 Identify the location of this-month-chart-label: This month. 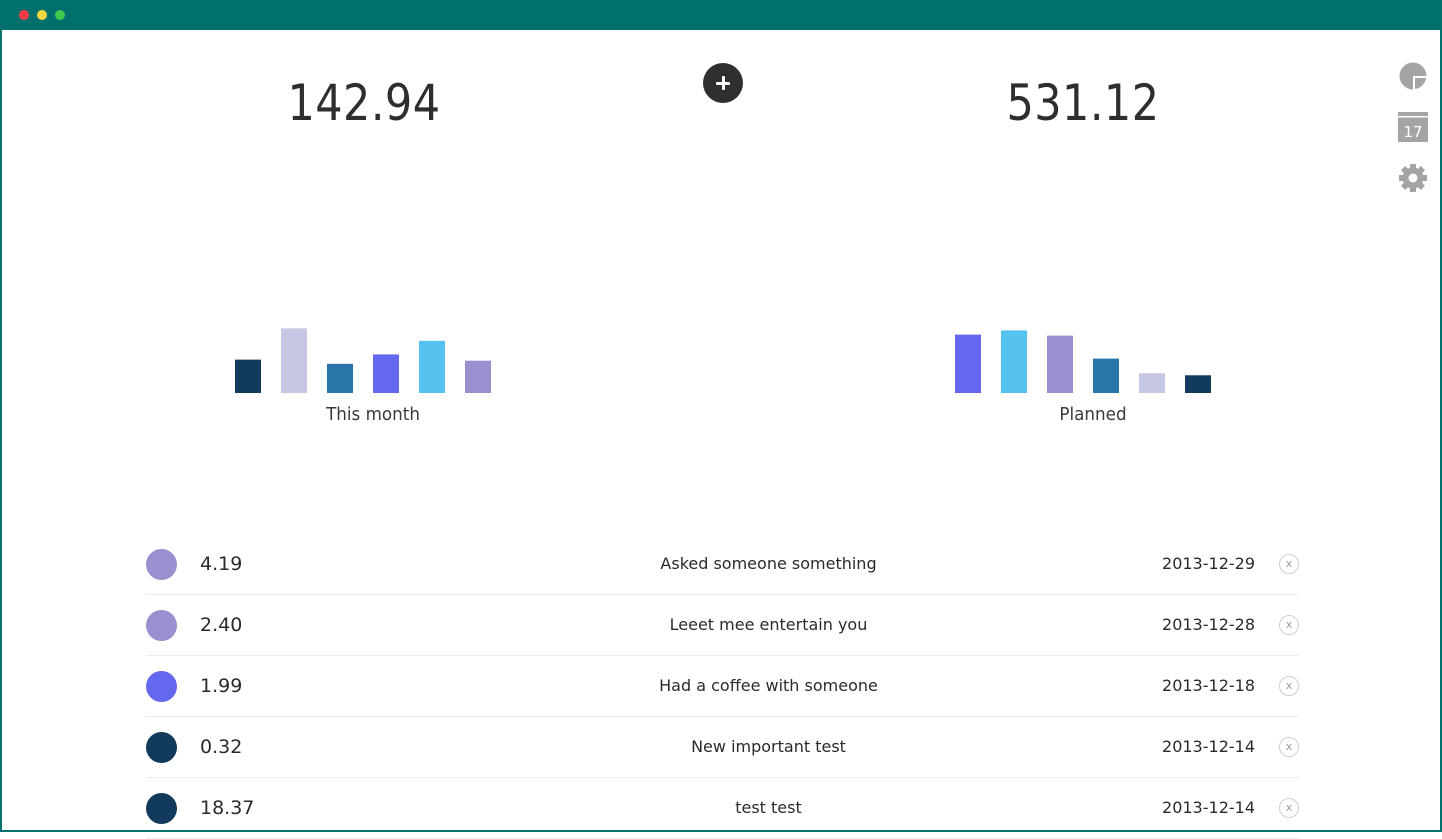
(373, 414).